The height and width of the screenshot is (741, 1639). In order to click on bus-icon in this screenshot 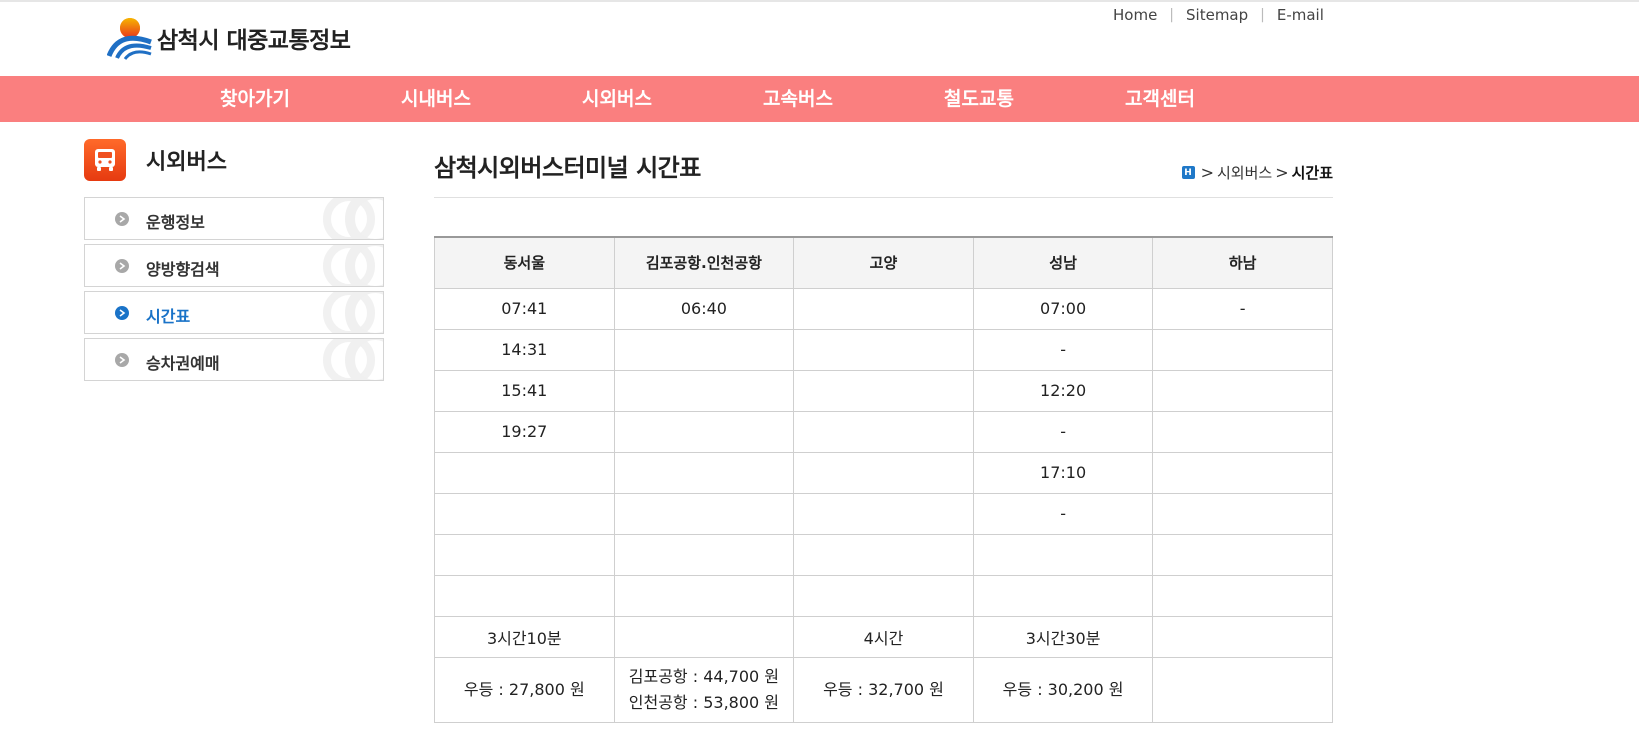, I will do `click(105, 160)`.